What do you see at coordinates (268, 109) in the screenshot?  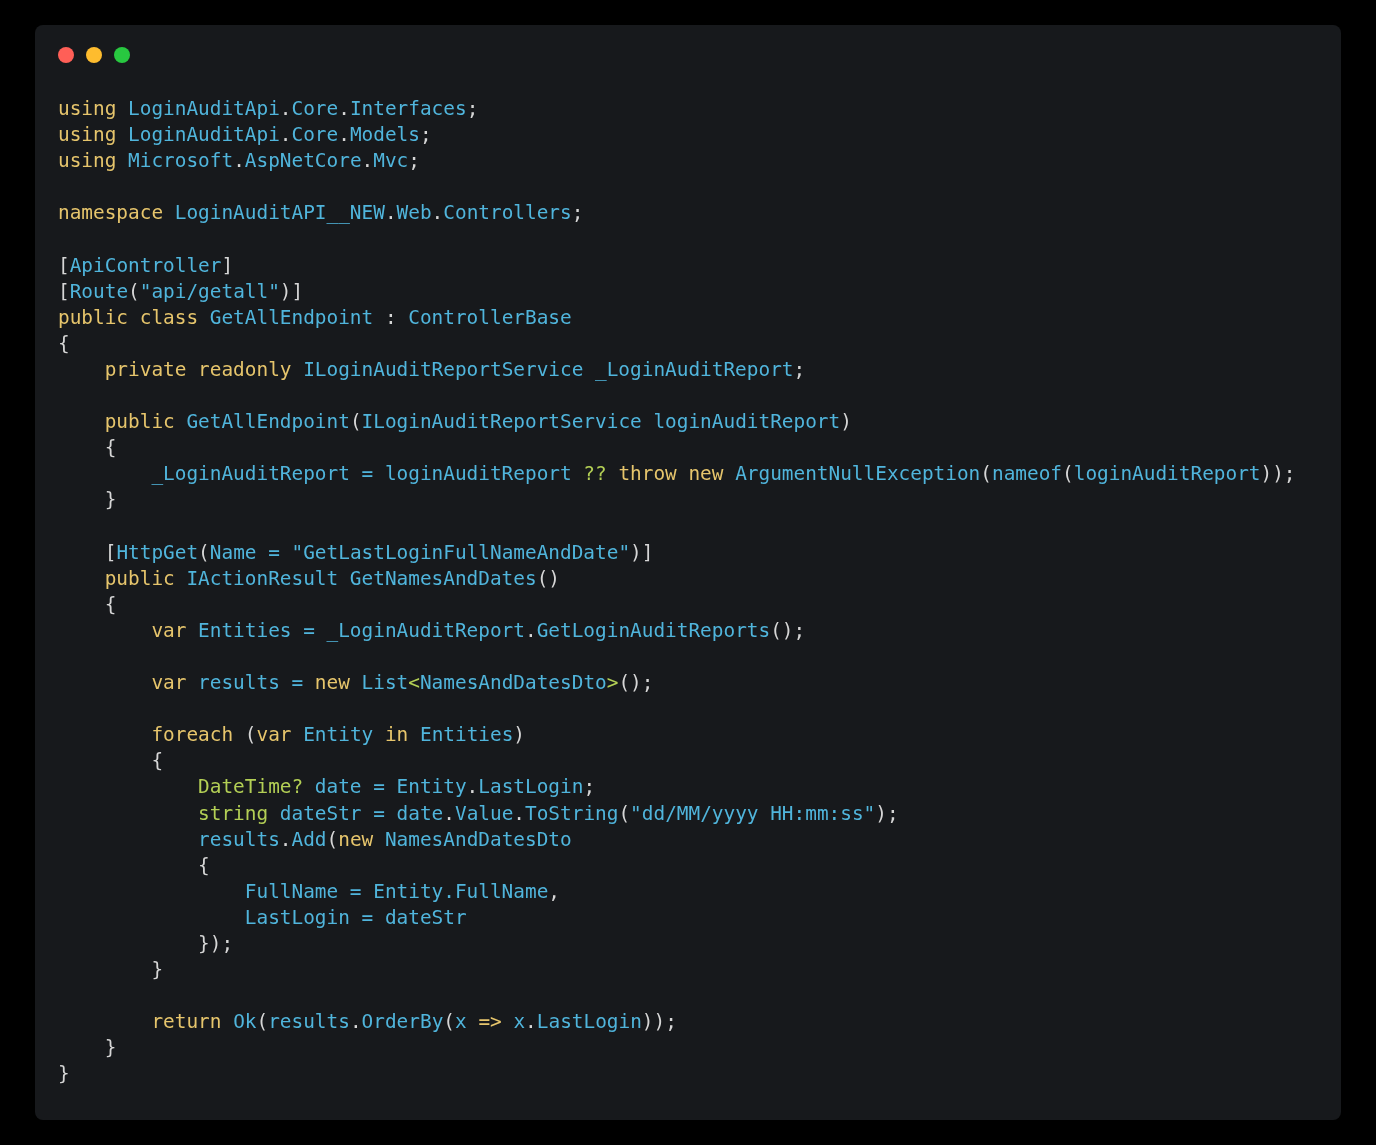 I see `code-line: using LoginAuditApi.Core.Interfaces;` at bounding box center [268, 109].